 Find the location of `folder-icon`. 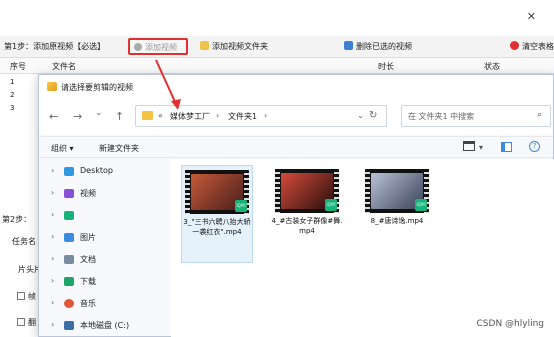

folder-icon is located at coordinates (147, 115).